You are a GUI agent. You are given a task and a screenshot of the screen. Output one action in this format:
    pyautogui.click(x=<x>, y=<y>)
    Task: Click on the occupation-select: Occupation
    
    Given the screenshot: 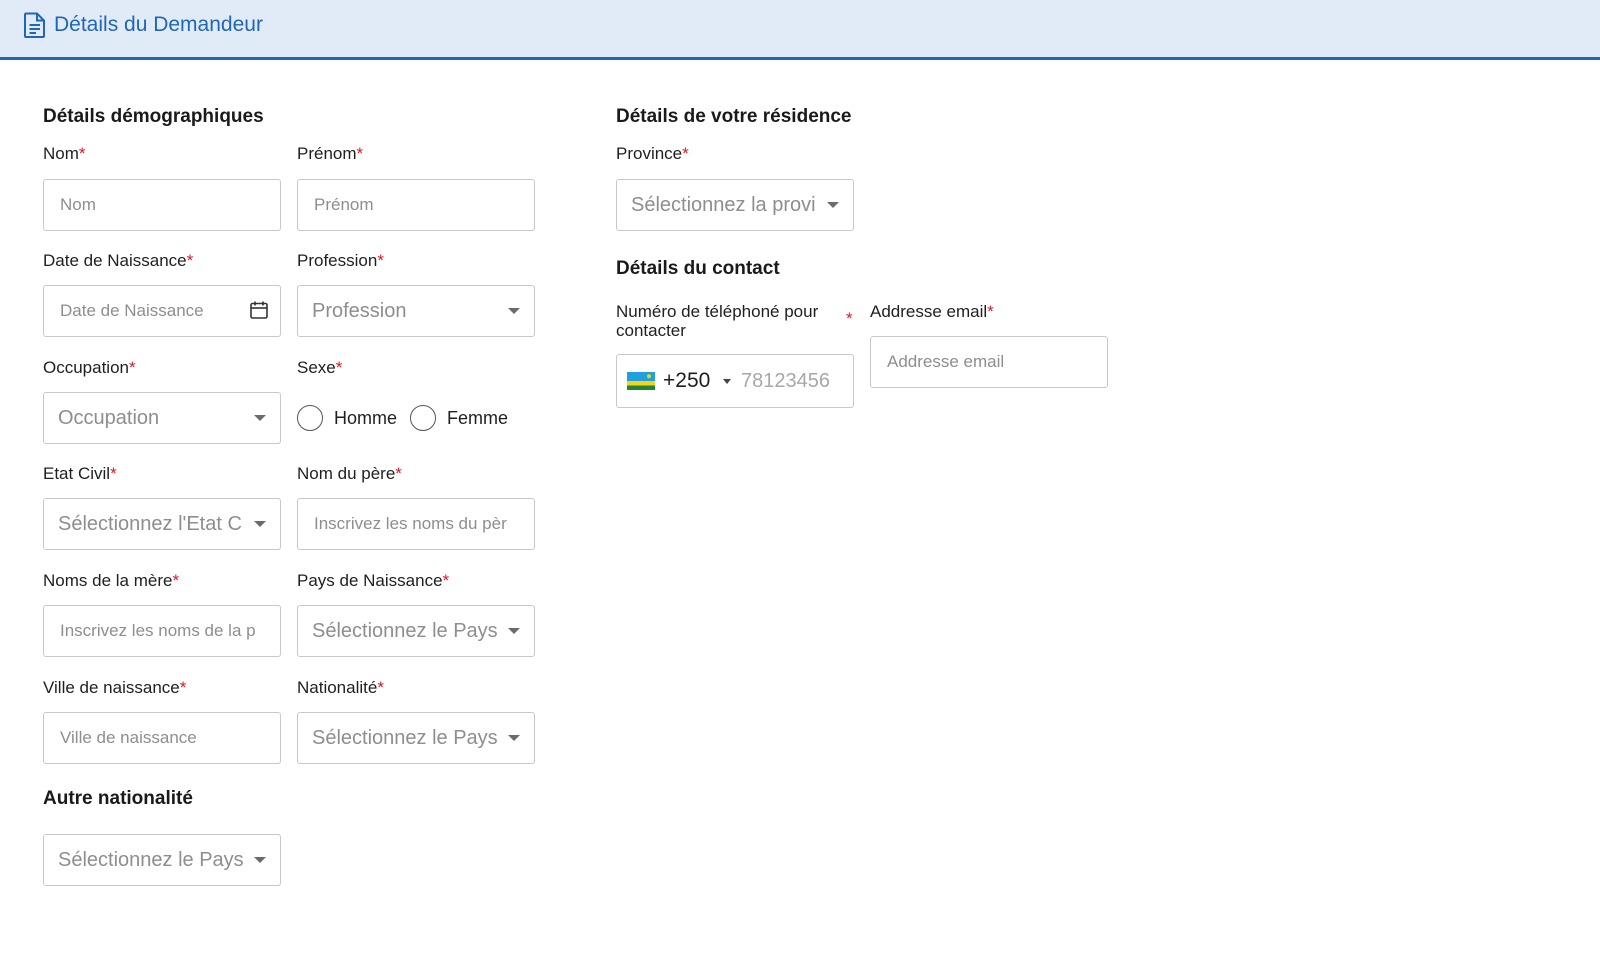 What is the action you would take?
    pyautogui.click(x=162, y=418)
    